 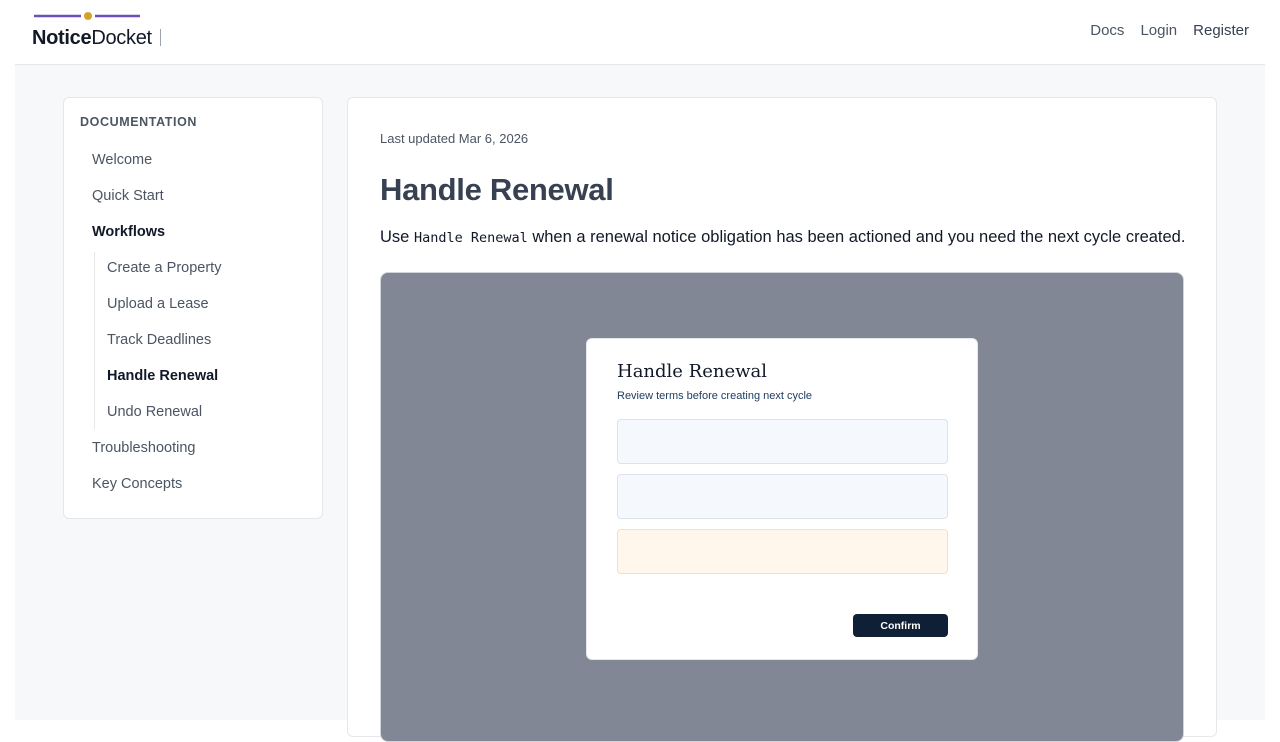 I want to click on workflows-subnav-rule, so click(x=94, y=341).